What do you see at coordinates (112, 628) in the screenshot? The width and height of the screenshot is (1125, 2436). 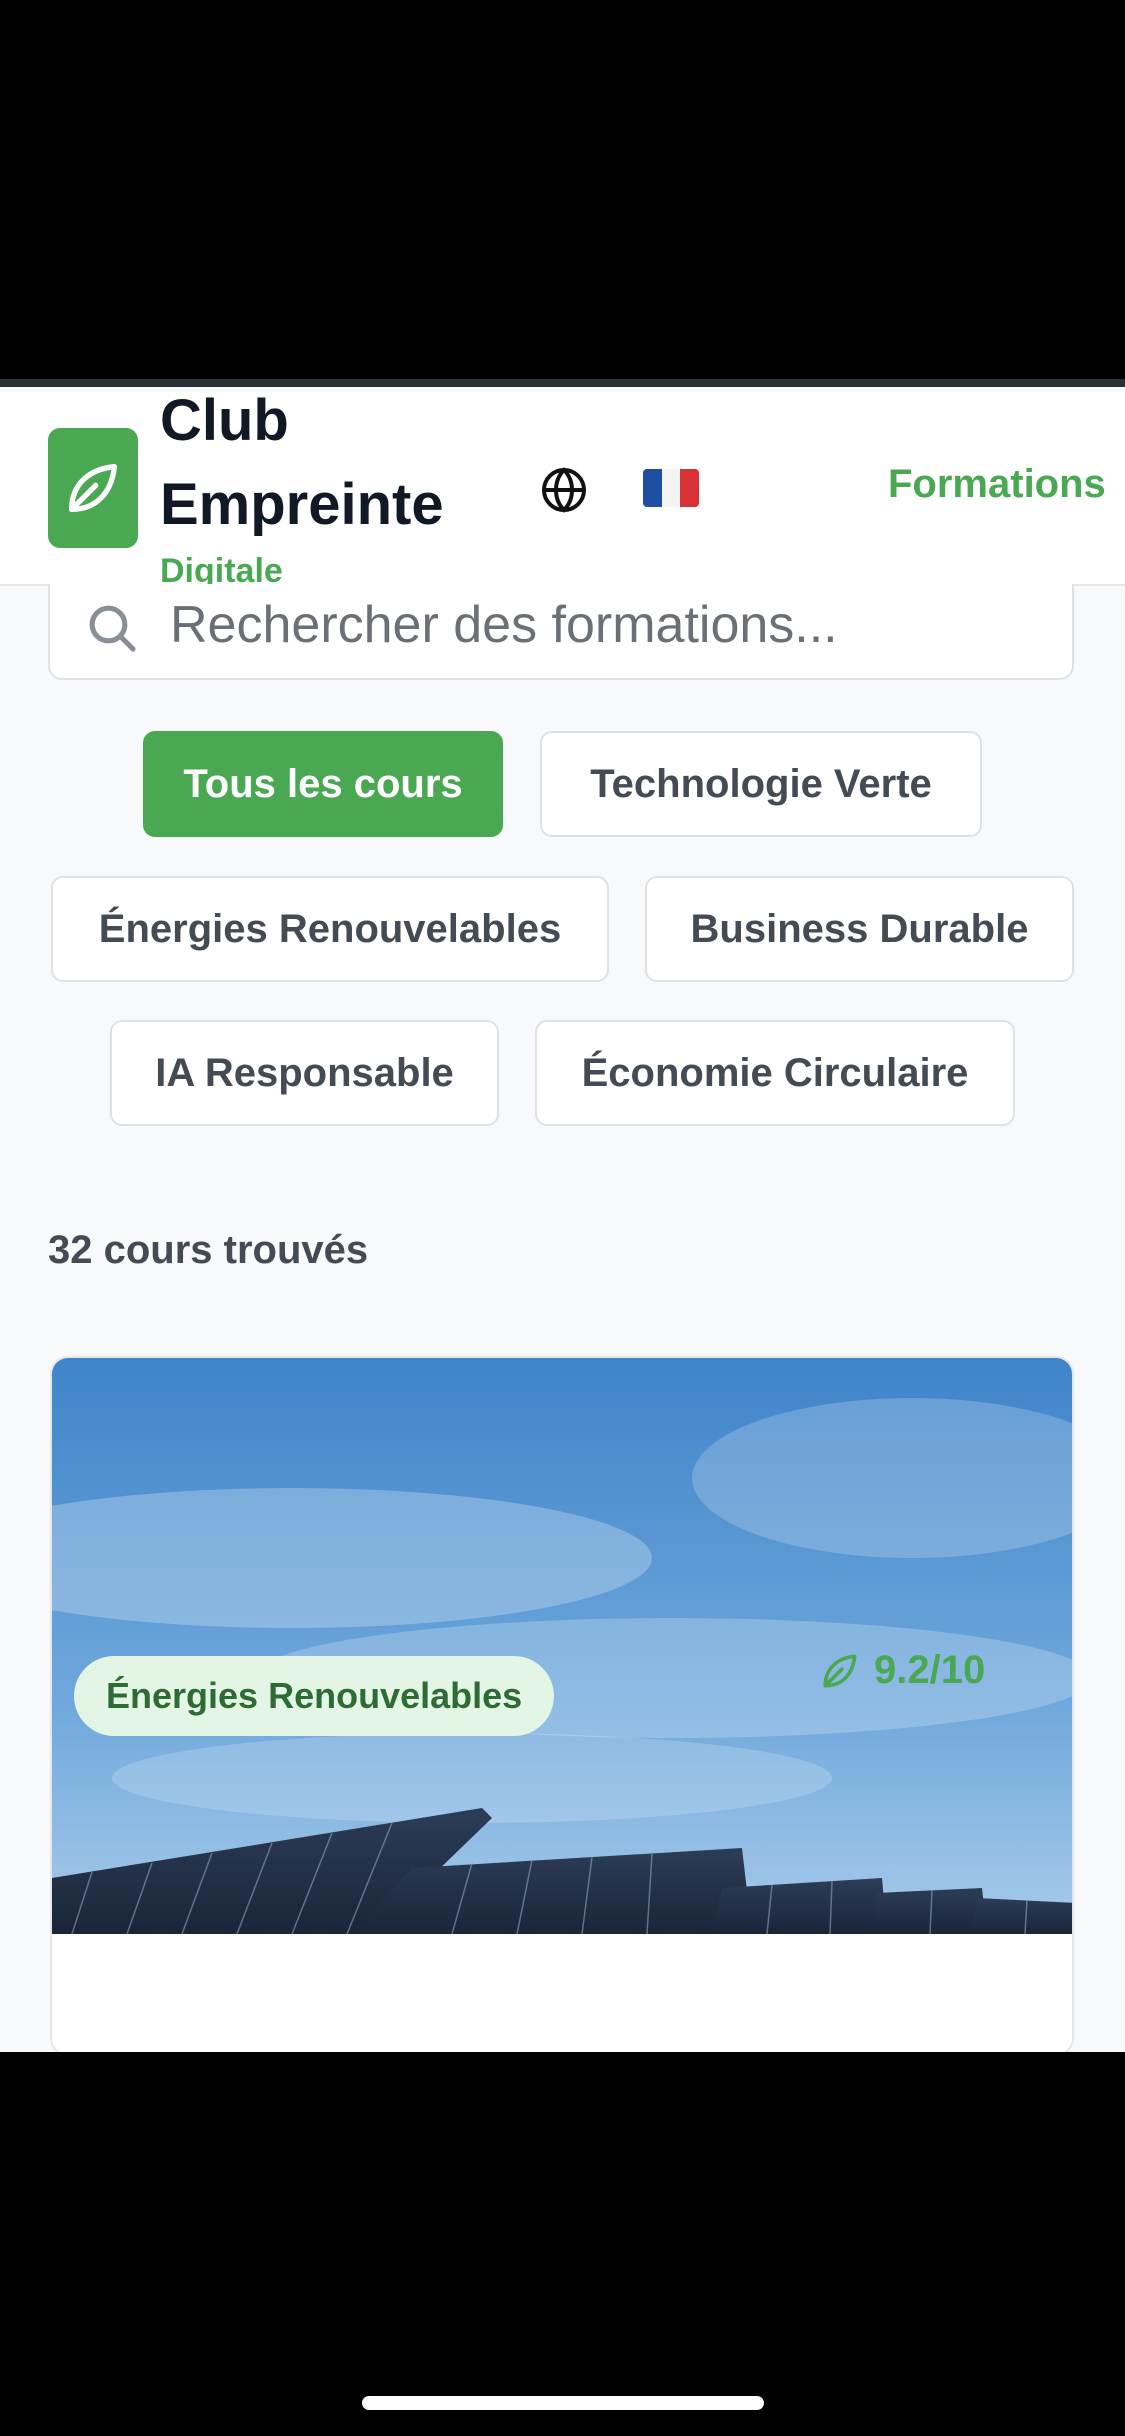 I see `search-icon` at bounding box center [112, 628].